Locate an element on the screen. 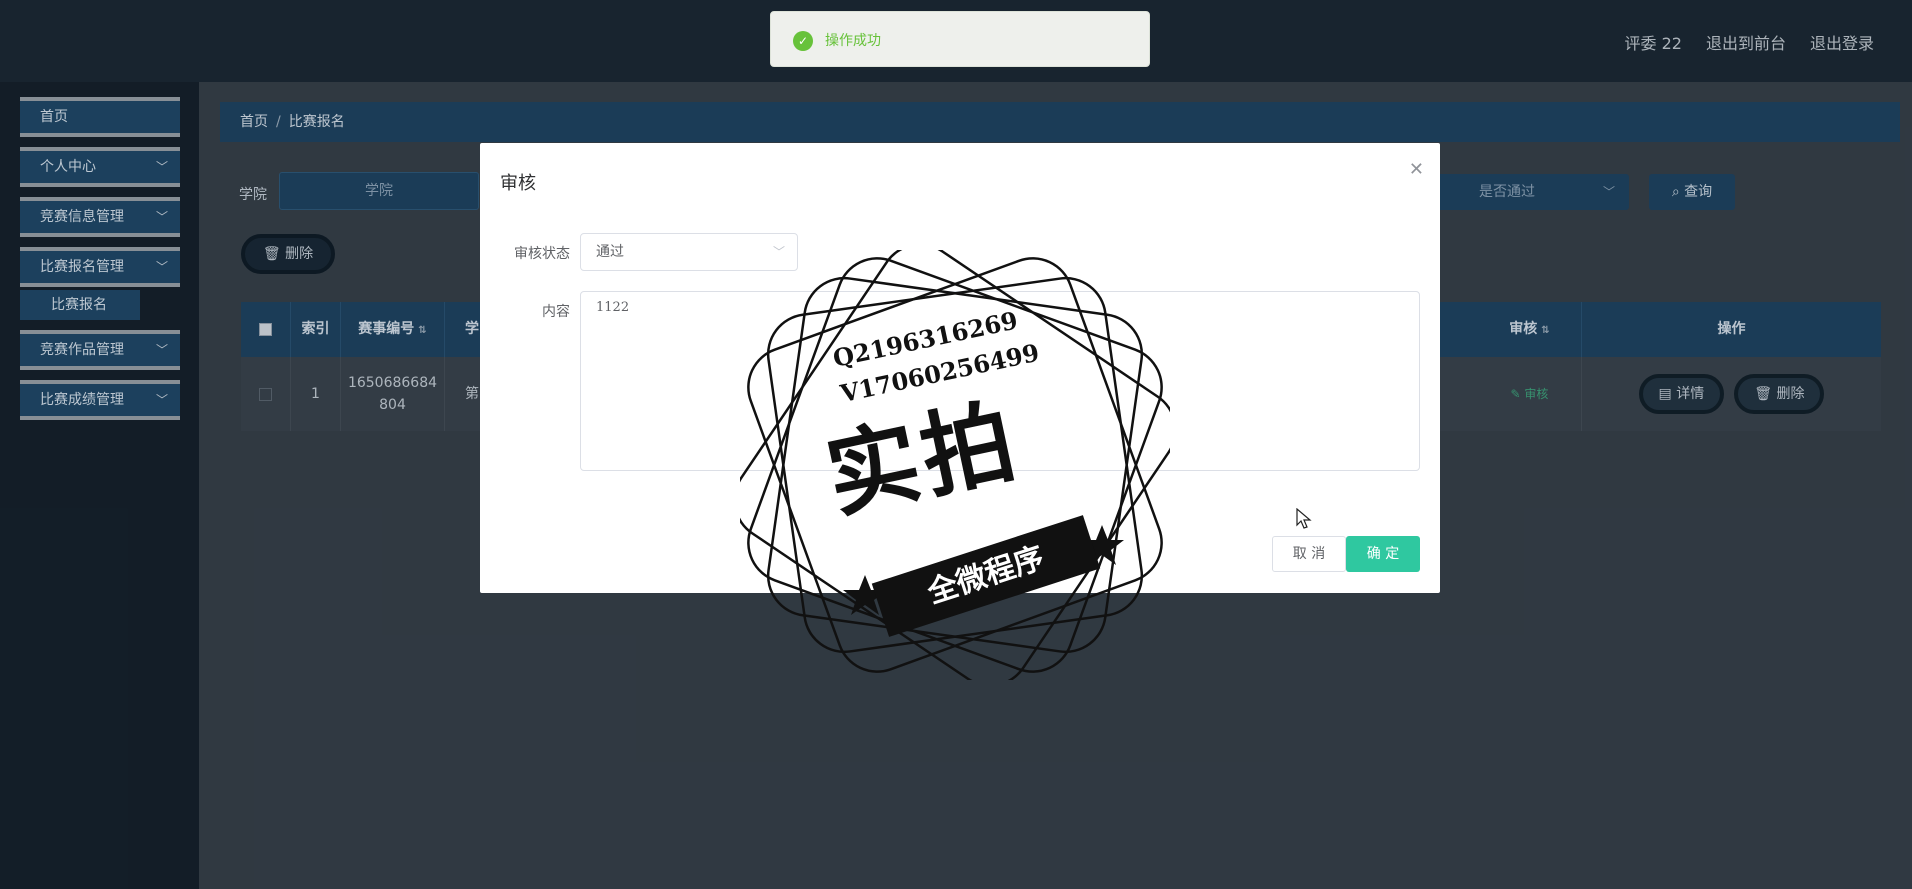 The image size is (1912, 889). confirm-button: 确 定 is located at coordinates (1383, 554).